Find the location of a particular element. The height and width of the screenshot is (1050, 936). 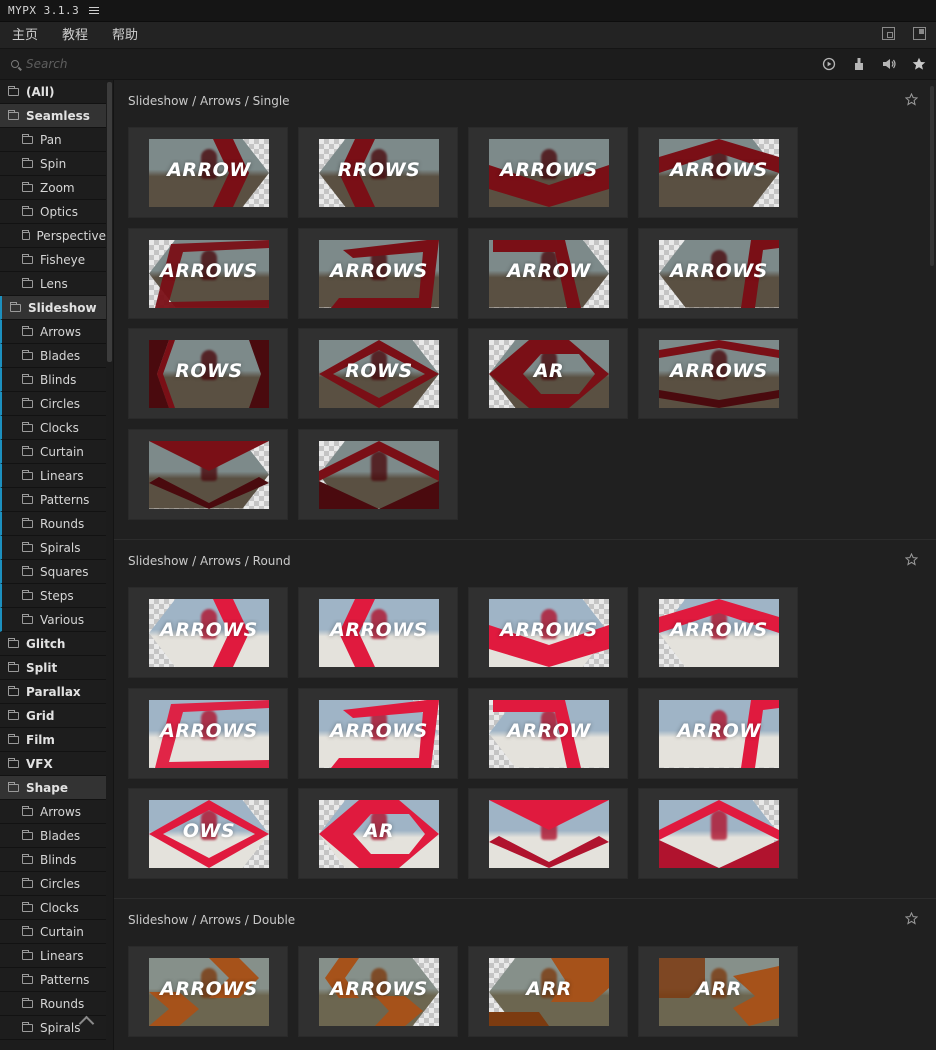

nav-tutorial: 教程 is located at coordinates (75, 35).